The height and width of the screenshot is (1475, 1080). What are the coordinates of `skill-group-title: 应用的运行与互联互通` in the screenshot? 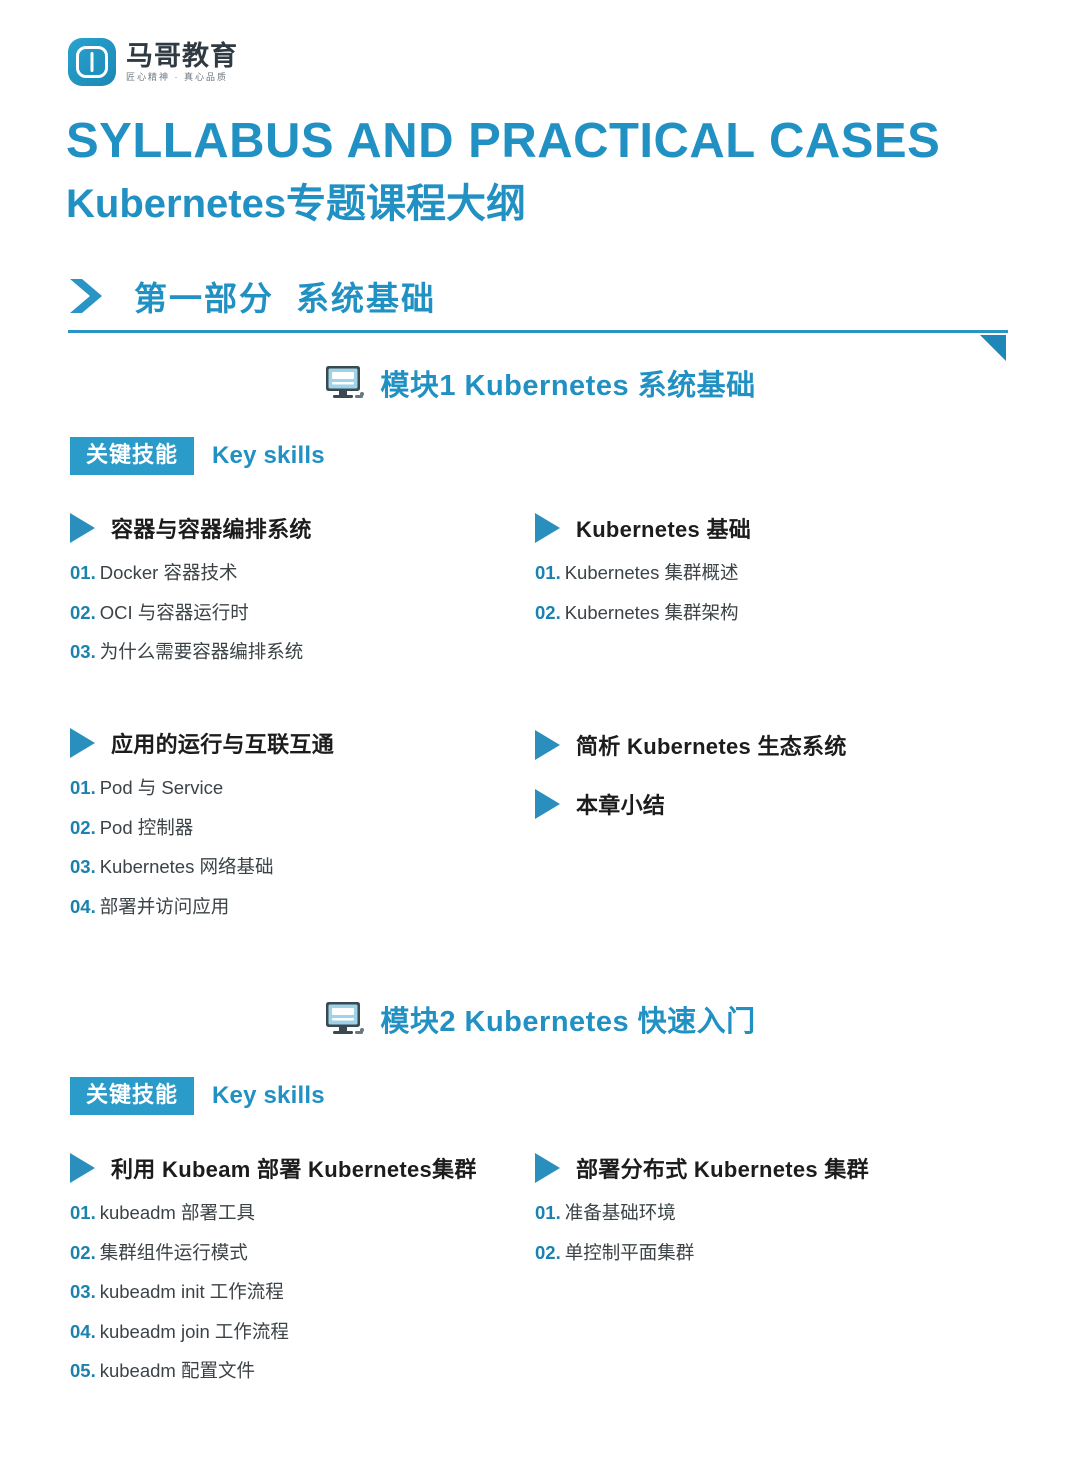 It's located at (223, 744).